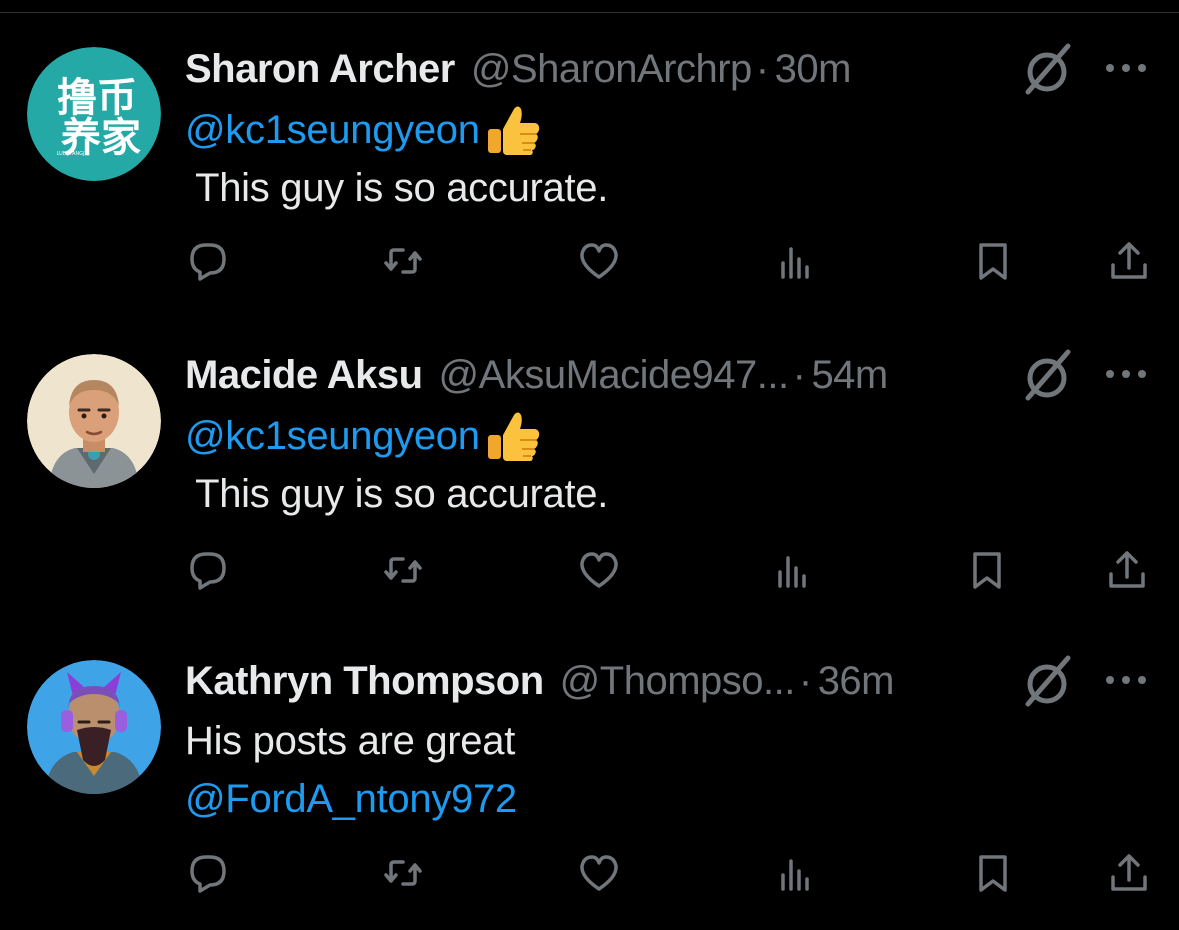 This screenshot has height=930, width=1179. I want to click on tweet-header: Kathryn Thompson @Thompso... · 36m, so click(540, 681).